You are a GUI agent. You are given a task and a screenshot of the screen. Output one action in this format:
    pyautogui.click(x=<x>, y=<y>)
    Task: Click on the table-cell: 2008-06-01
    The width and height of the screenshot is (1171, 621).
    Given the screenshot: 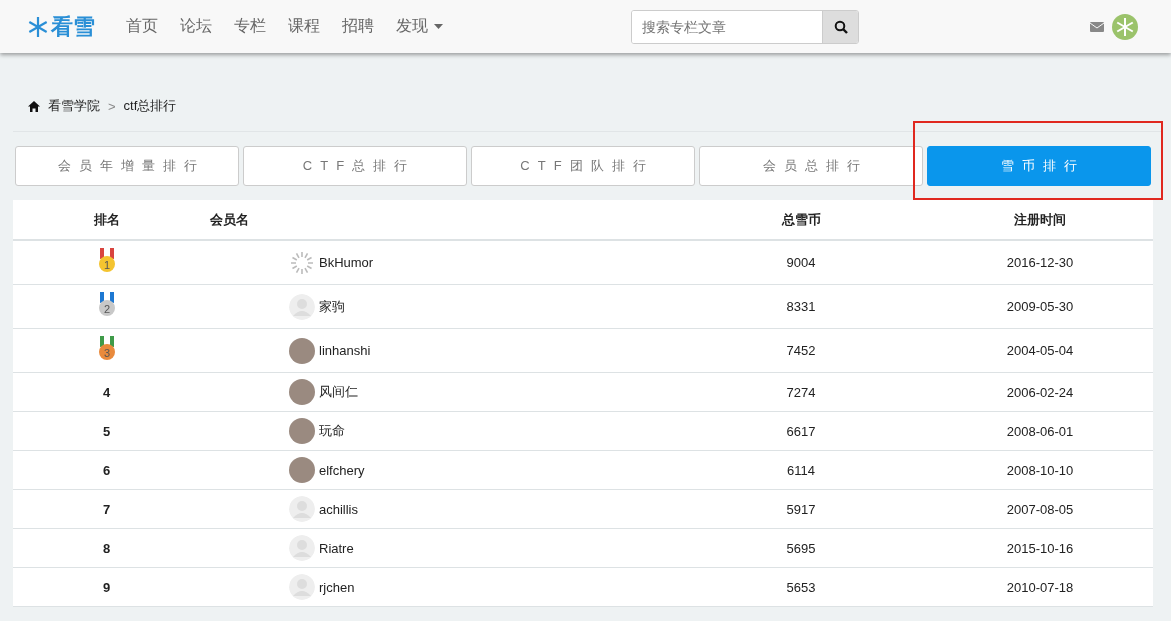 What is the action you would take?
    pyautogui.click(x=1040, y=431)
    